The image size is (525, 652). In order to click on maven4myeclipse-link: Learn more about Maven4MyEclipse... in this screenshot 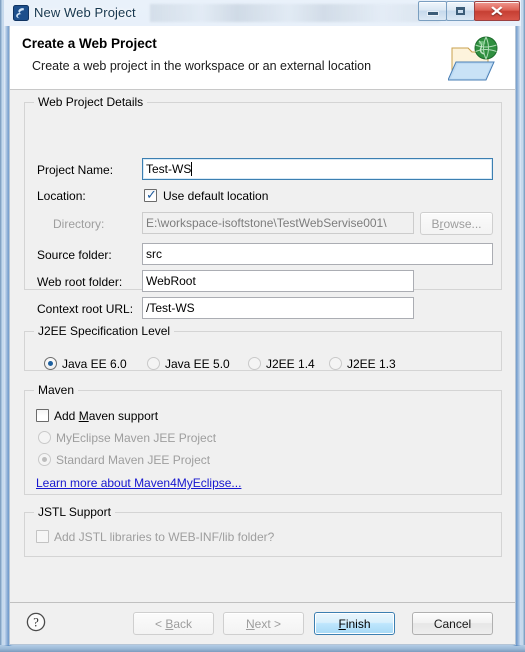, I will do `click(138, 483)`.